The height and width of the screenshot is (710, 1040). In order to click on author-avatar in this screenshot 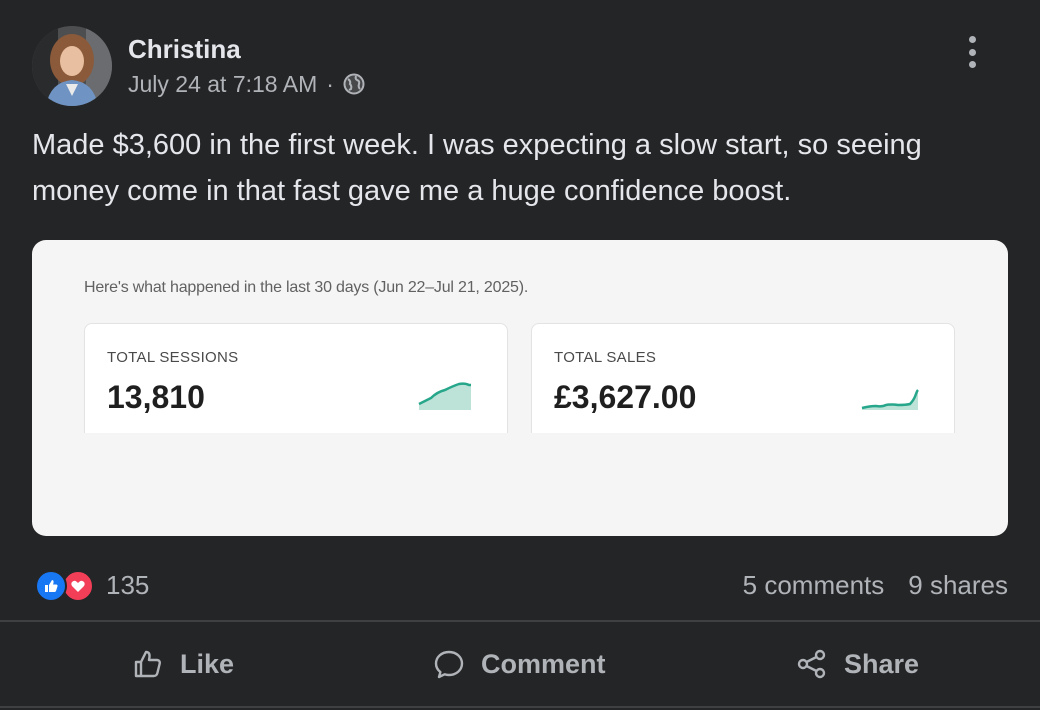, I will do `click(72, 66)`.